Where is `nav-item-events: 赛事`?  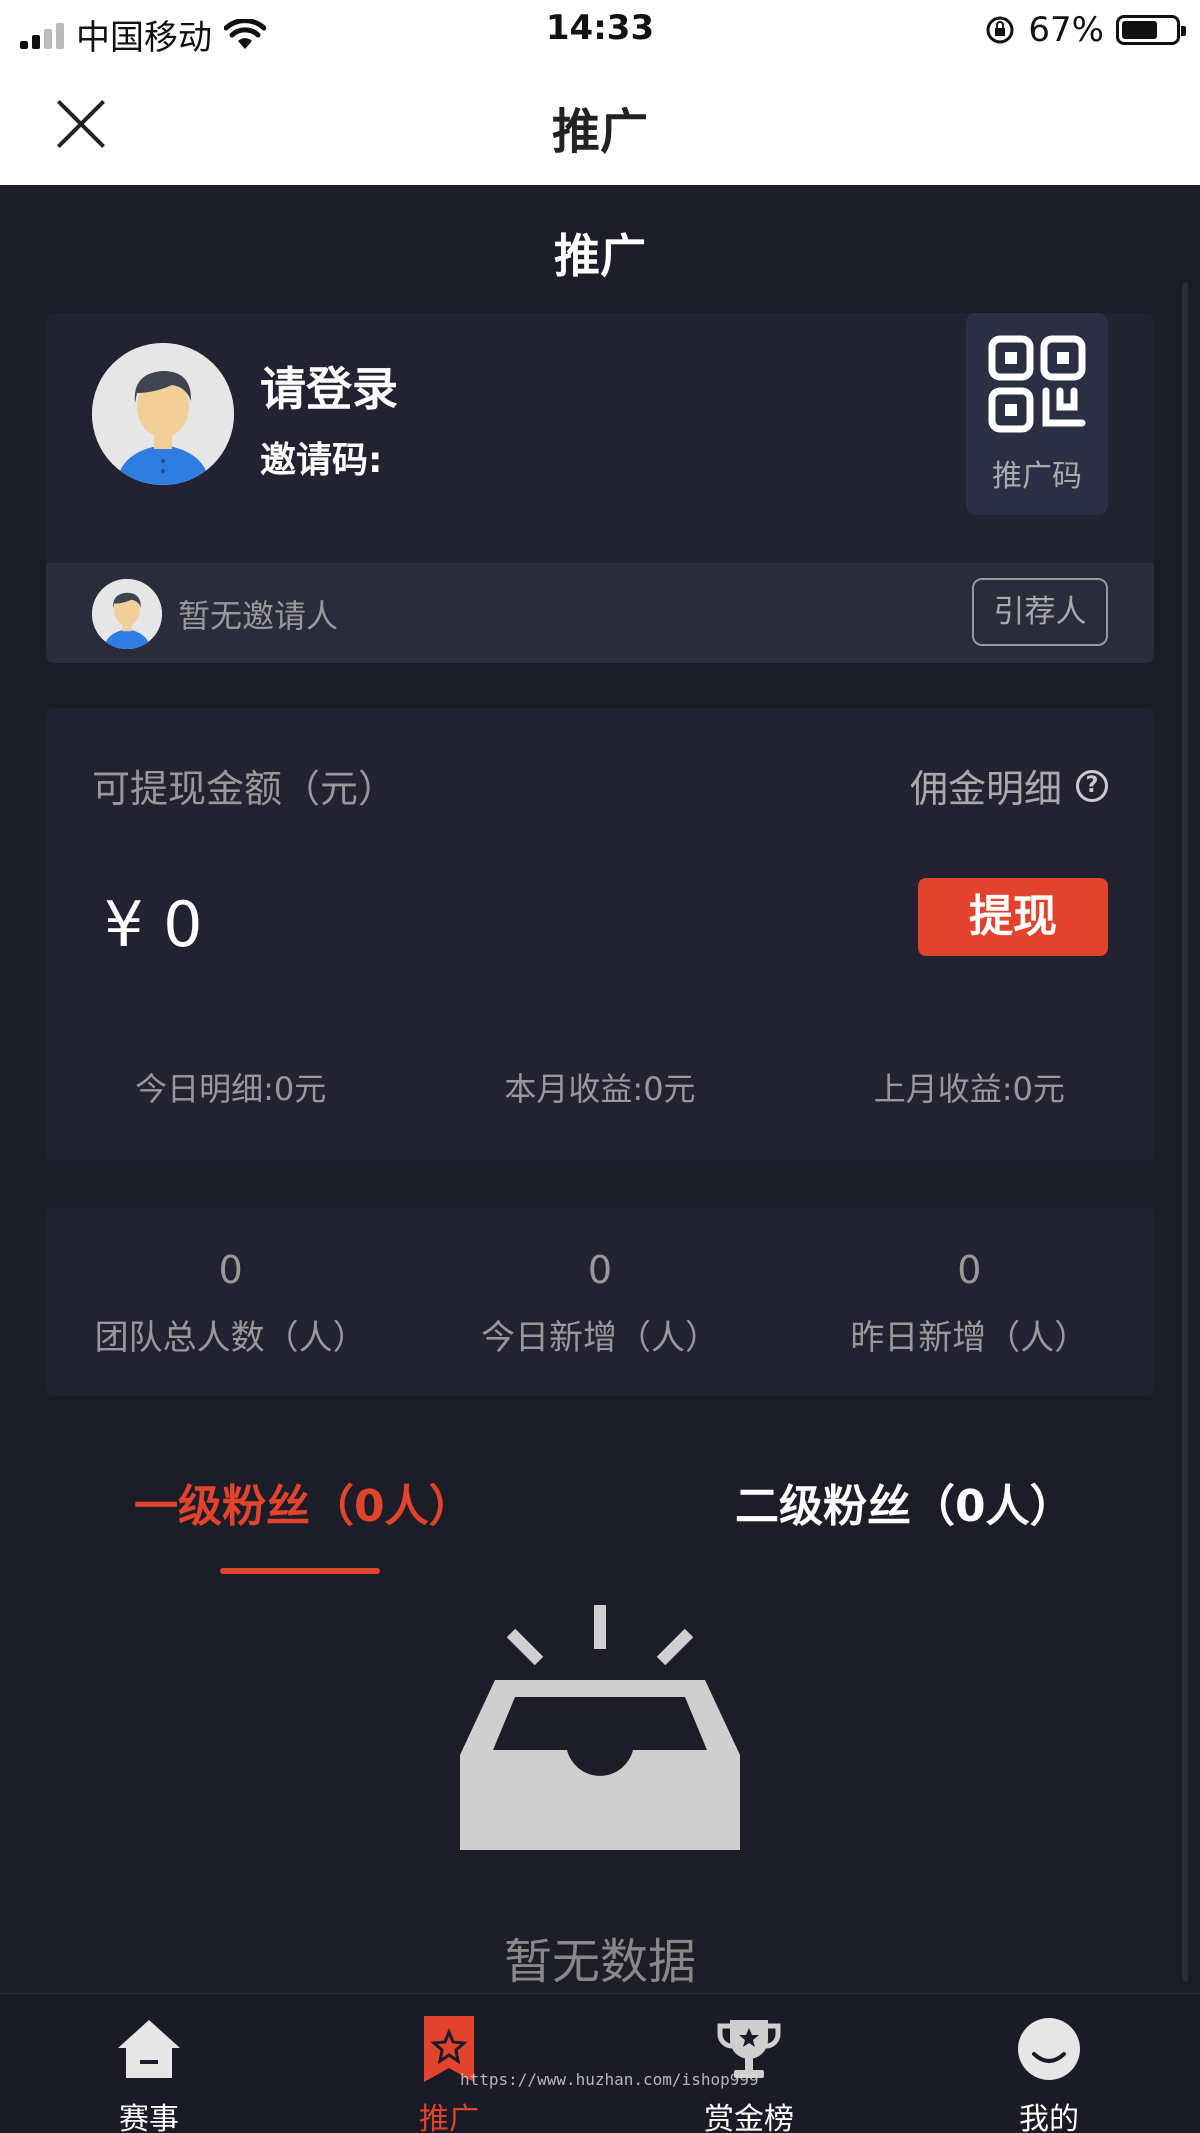 nav-item-events: 赛事 is located at coordinates (149, 2073).